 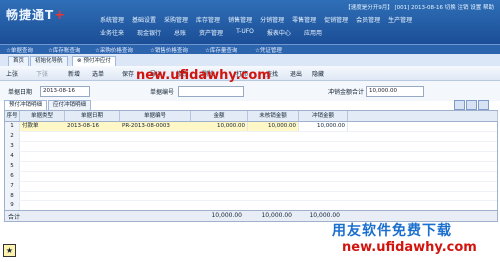 I want to click on menu-item-apps: 应用用, so click(x=313, y=32).